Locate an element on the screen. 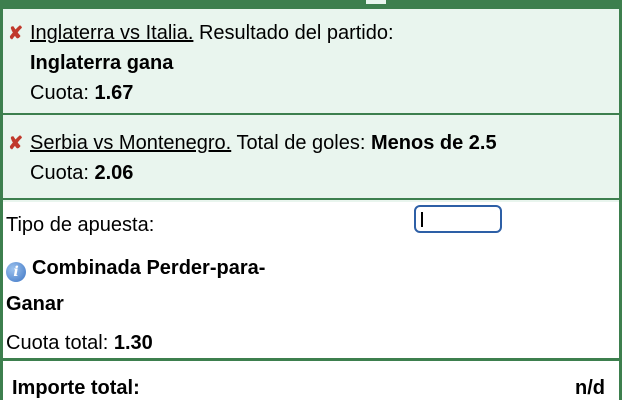 The width and height of the screenshot is (622, 403). stake-input is located at coordinates (458, 219).